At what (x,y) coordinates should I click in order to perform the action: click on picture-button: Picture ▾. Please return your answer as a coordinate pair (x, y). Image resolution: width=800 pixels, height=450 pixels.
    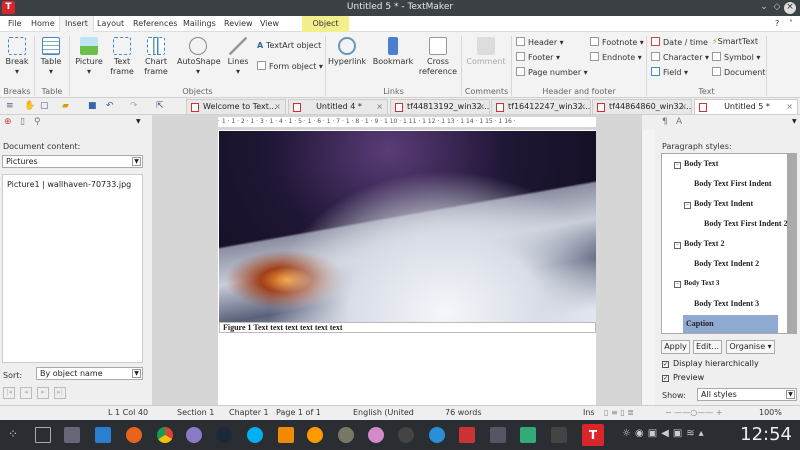
    Looking at the image, I should click on (89, 57).